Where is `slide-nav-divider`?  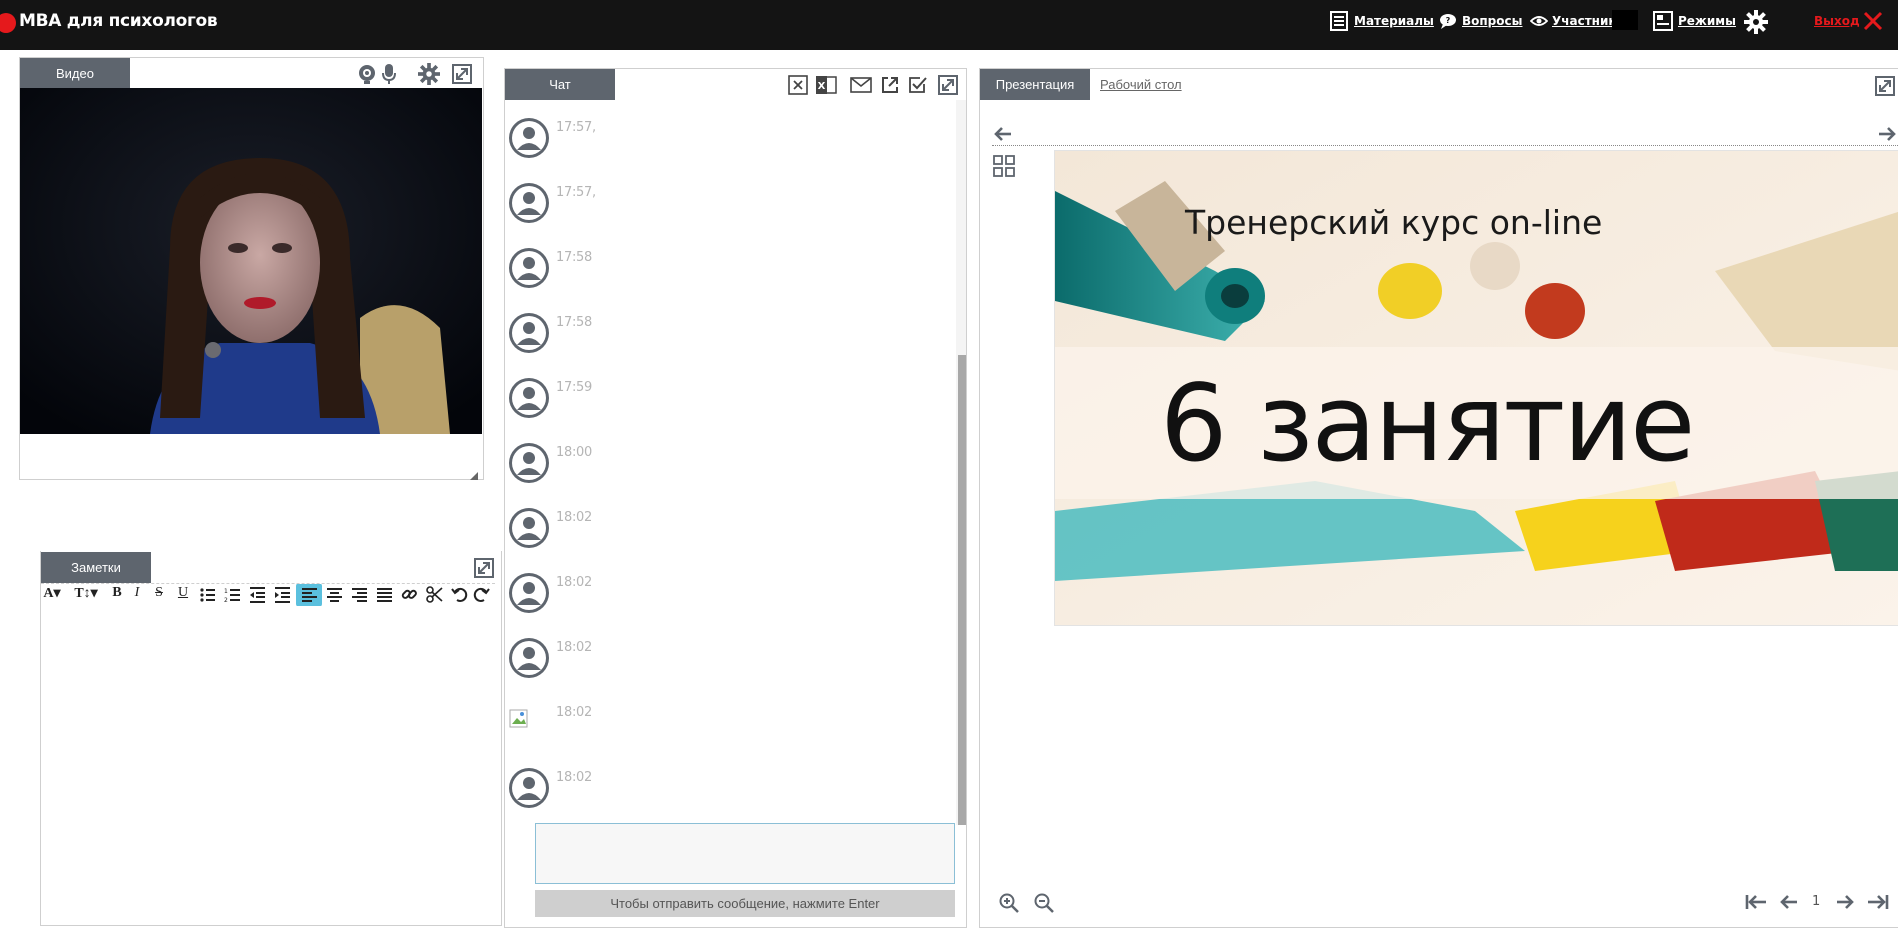 slide-nav-divider is located at coordinates (1445, 145).